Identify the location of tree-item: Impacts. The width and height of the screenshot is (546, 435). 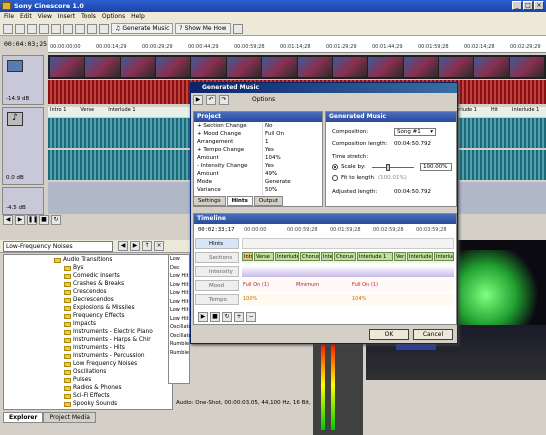
(80, 324).